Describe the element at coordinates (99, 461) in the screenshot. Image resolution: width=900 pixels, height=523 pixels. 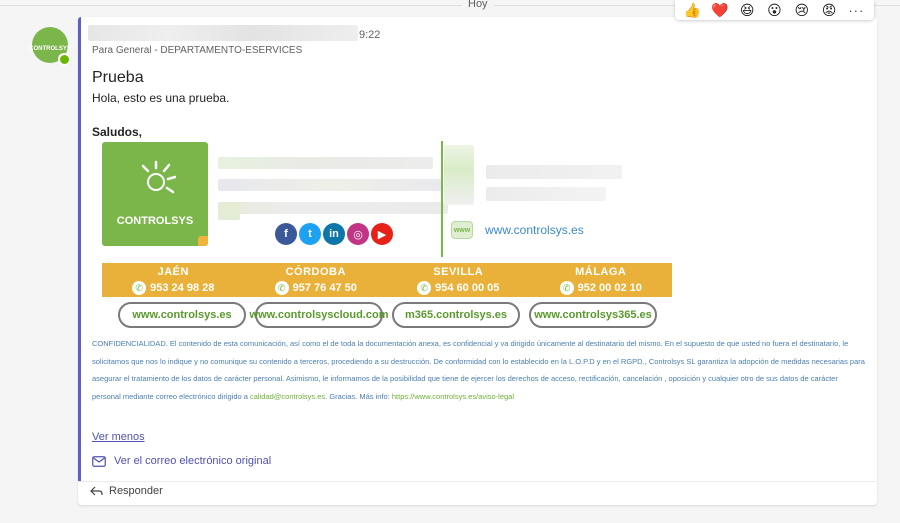
I see `mail-icon` at that location.